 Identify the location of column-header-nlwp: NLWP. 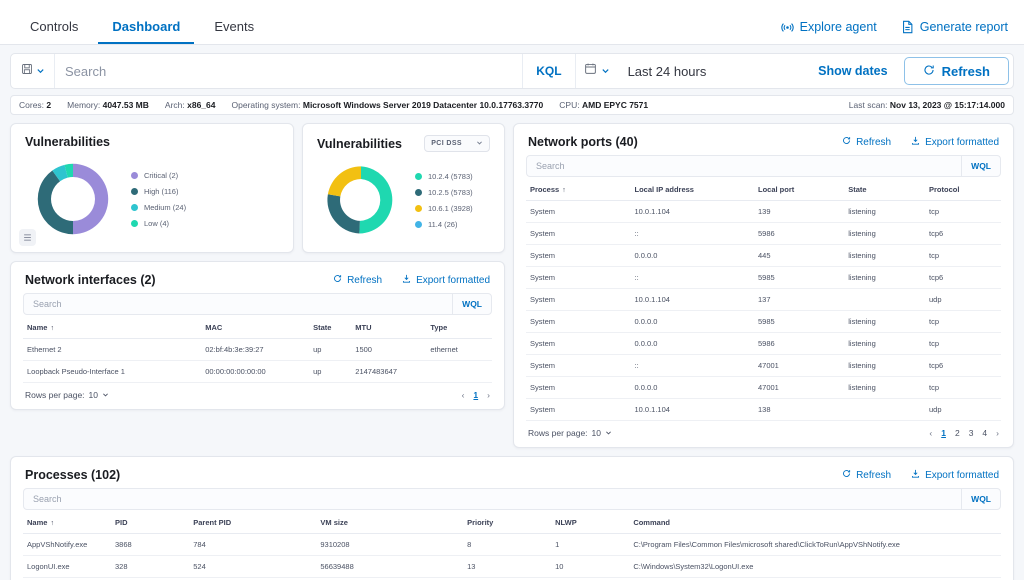
(590, 522).